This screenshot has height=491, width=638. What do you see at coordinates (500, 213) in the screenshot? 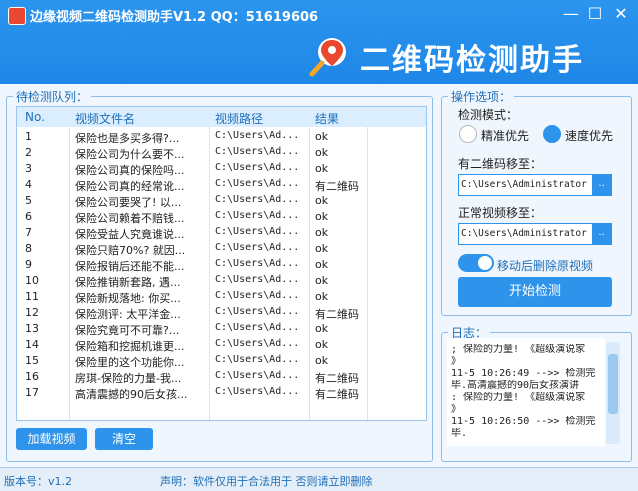
I see `normal-move-label: 正常视频移至：` at bounding box center [500, 213].